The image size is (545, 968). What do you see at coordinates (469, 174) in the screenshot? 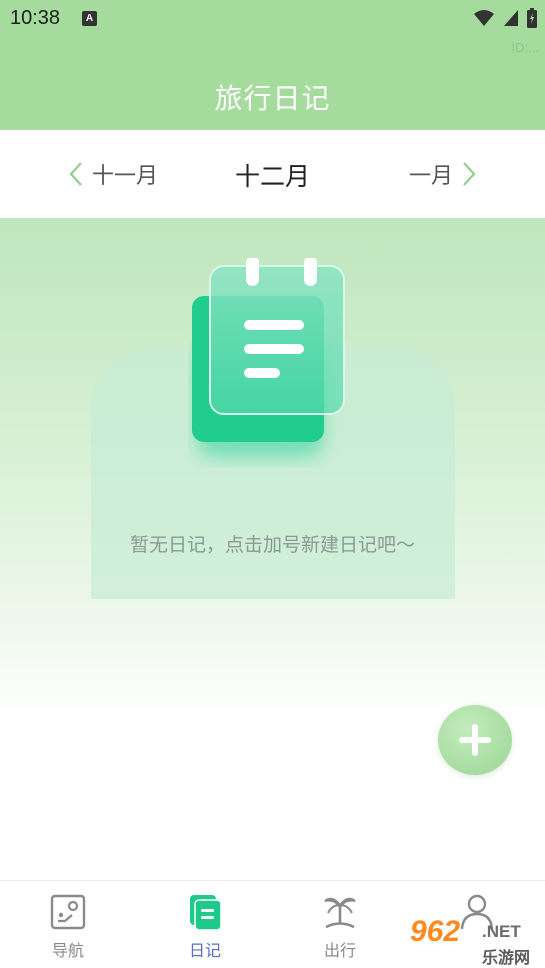
I see `chevron-right-icon` at bounding box center [469, 174].